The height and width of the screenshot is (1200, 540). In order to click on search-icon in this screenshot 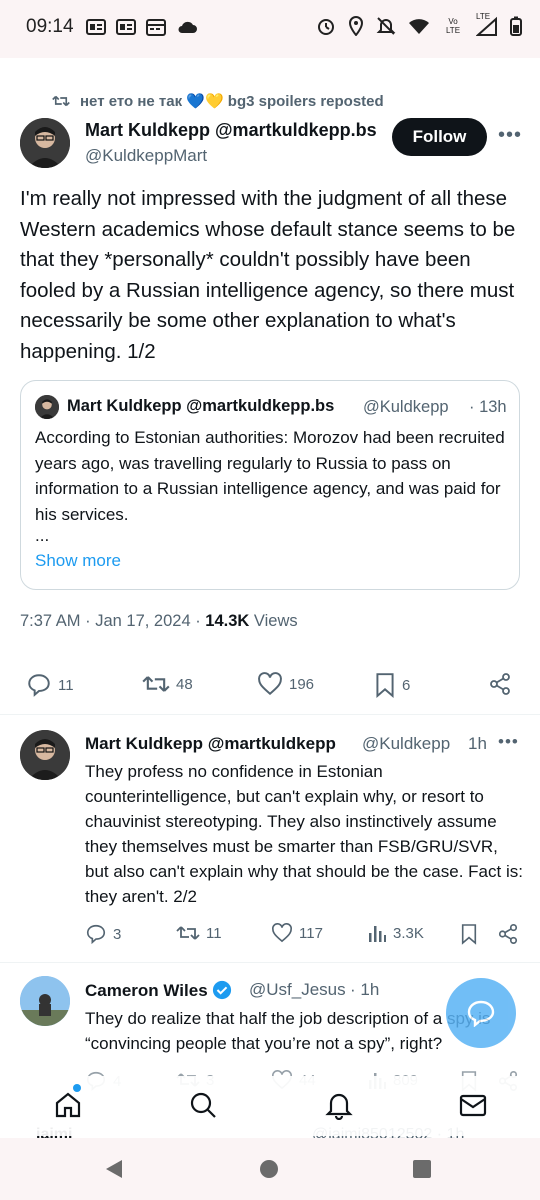, I will do `click(203, 1105)`.